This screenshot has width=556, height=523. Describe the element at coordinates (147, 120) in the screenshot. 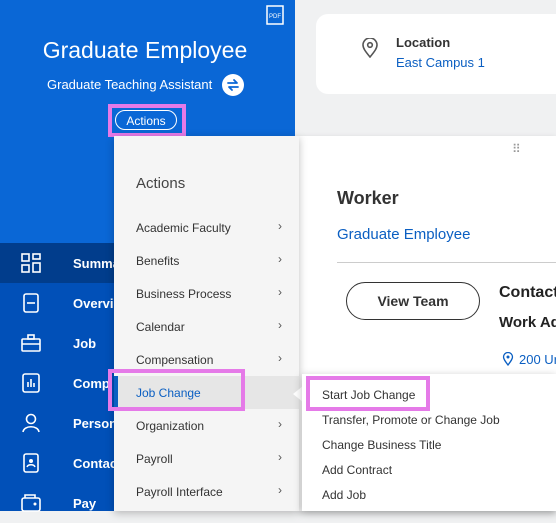

I see `actions-button-highlight` at that location.